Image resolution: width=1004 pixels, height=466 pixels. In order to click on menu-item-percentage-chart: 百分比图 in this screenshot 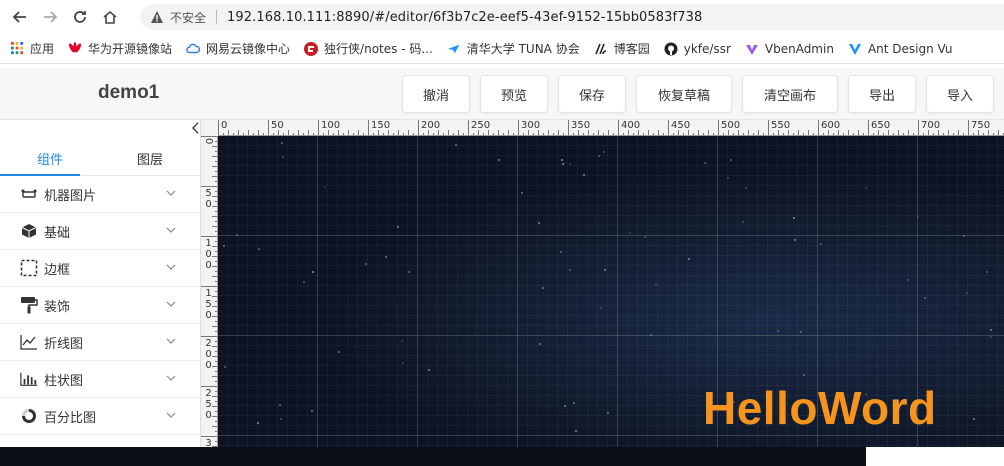, I will do `click(100, 416)`.